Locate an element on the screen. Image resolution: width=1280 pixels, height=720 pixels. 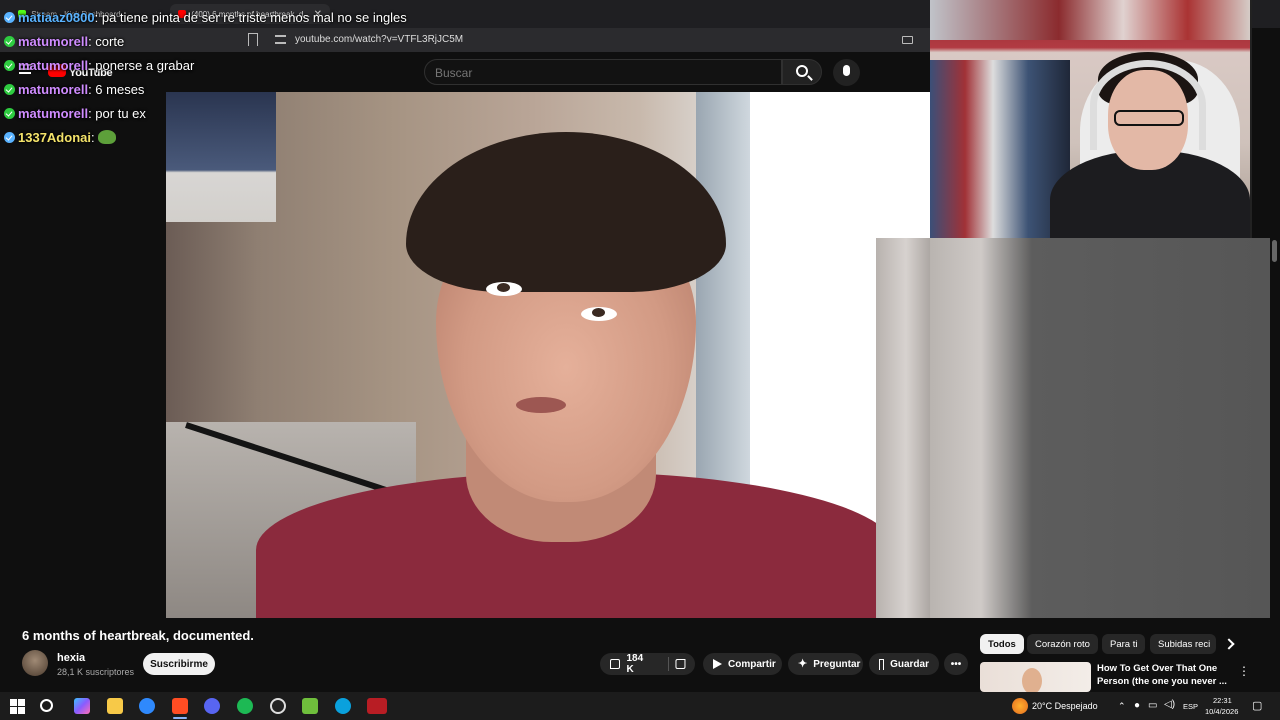
video-person-eye-left is located at coordinates (504, 289).